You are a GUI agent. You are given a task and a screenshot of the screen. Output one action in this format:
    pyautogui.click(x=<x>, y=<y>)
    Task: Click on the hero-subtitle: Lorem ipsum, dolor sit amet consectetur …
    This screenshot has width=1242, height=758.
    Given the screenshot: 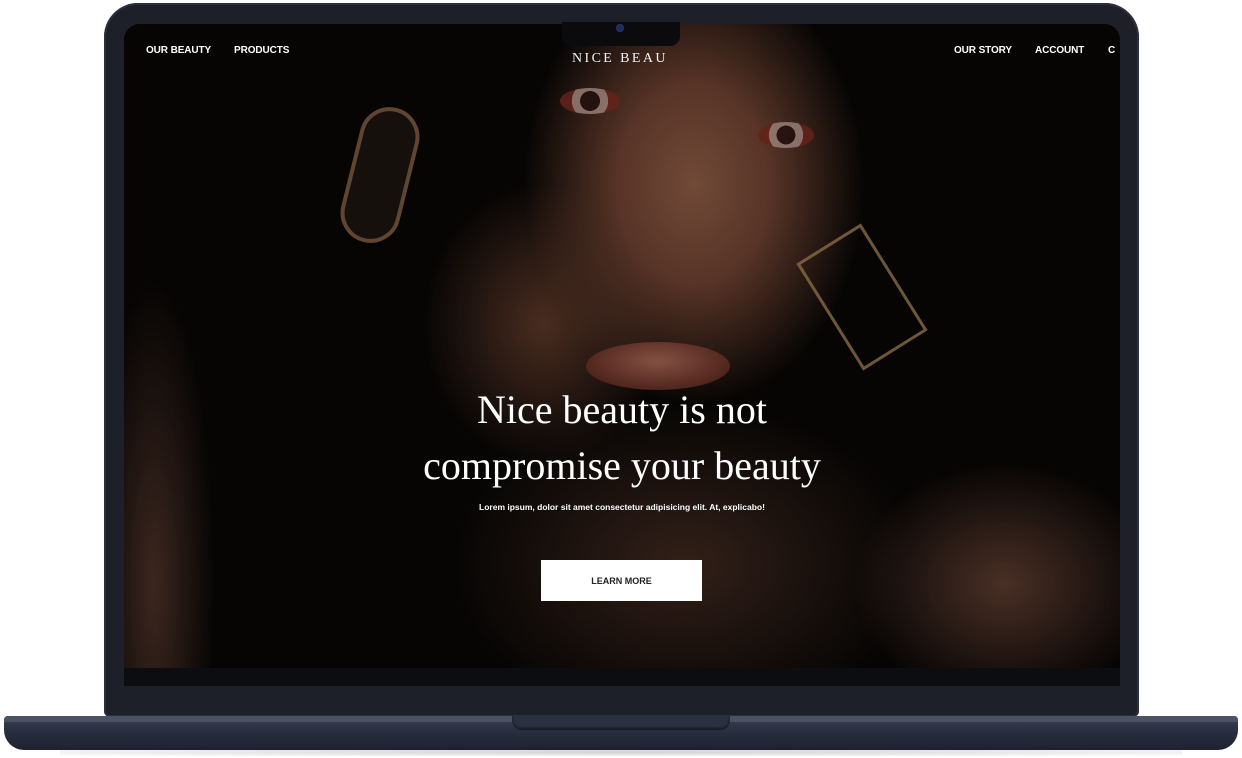 What is the action you would take?
    pyautogui.click(x=622, y=507)
    